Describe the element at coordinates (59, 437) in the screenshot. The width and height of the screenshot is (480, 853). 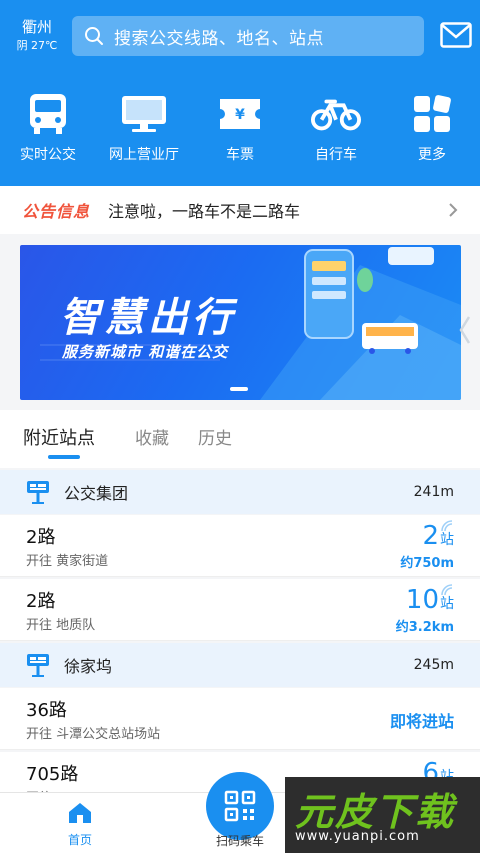
I see `tab-nearby: 附近站点` at that location.